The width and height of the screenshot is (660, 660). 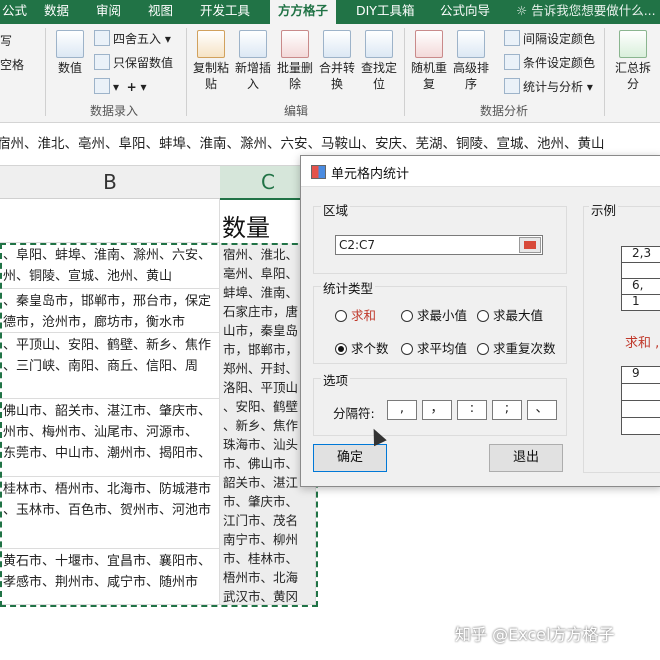 What do you see at coordinates (253, 44) in the screenshot?
I see `insert-icon` at bounding box center [253, 44].